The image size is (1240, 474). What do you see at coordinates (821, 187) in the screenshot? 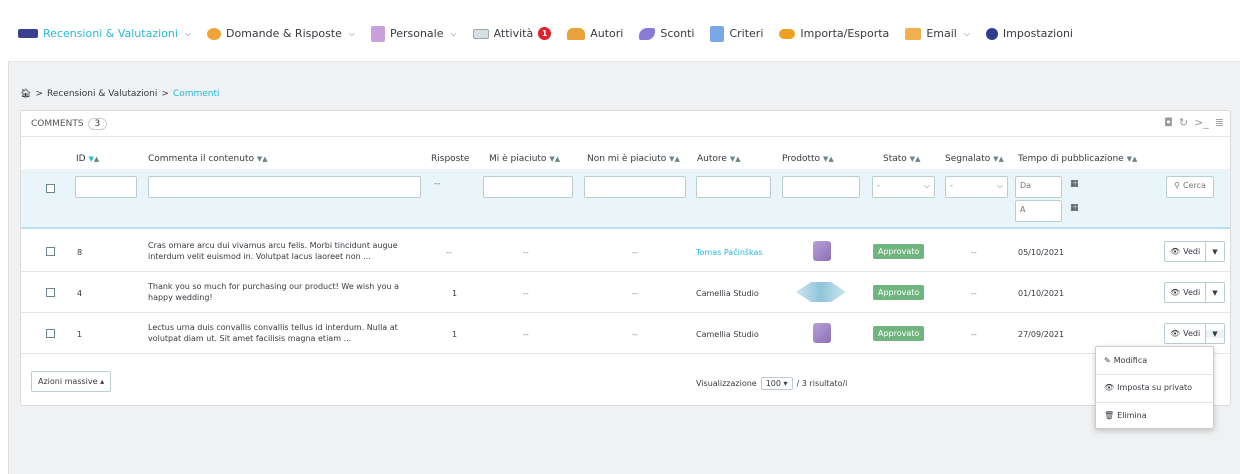
I see `filter-product-input` at bounding box center [821, 187].